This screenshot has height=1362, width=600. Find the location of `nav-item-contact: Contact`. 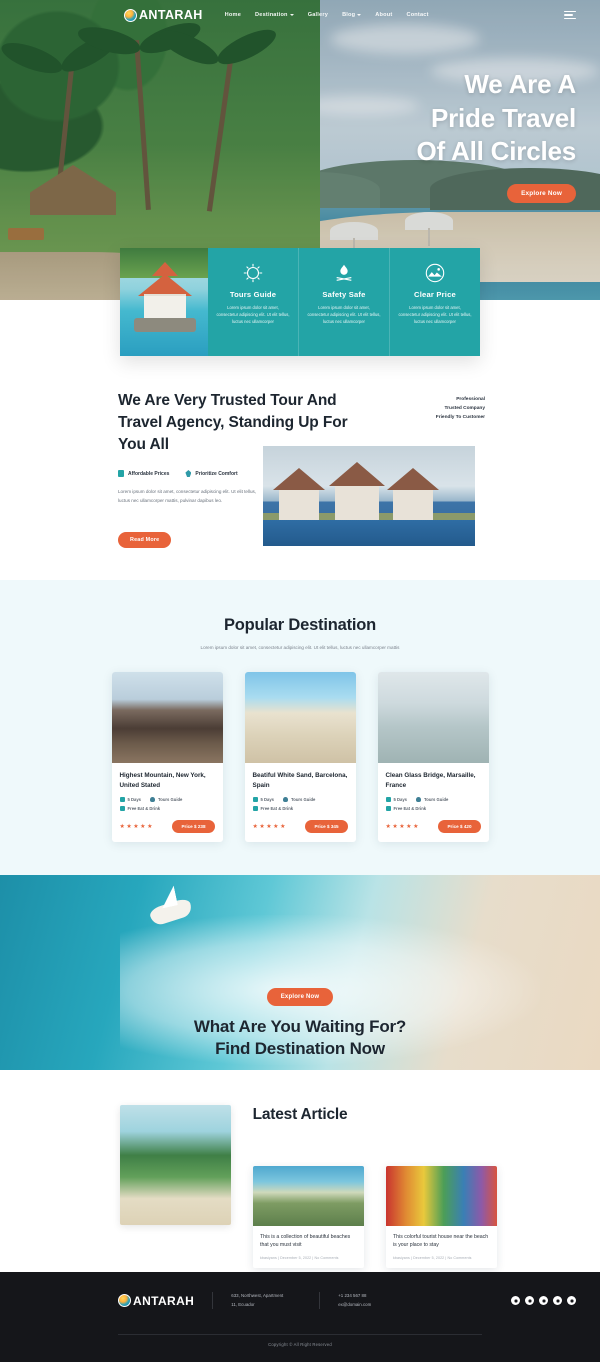

nav-item-contact: Contact is located at coordinates (417, 15).